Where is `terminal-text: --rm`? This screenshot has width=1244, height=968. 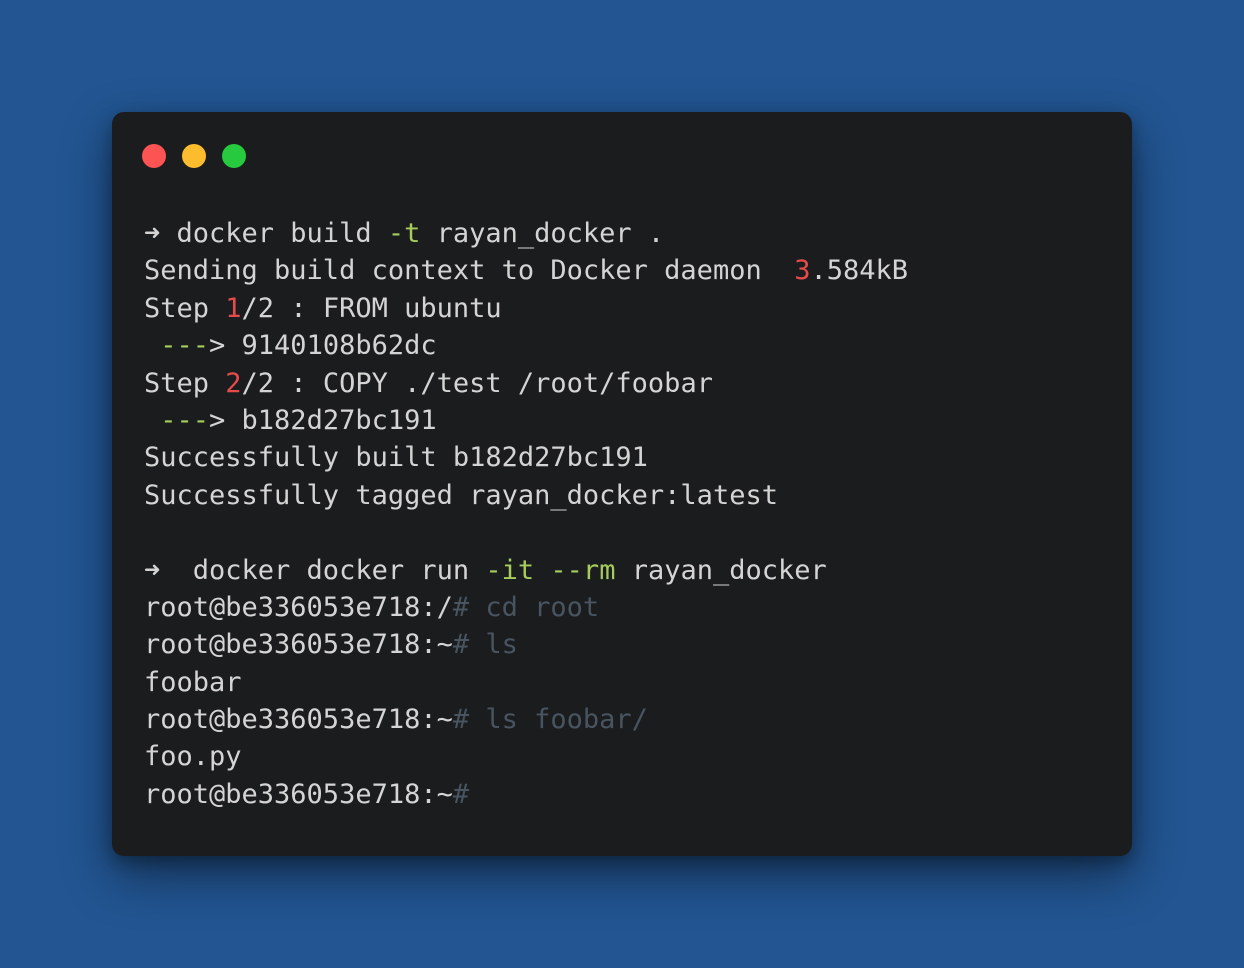 terminal-text: --rm is located at coordinates (583, 570).